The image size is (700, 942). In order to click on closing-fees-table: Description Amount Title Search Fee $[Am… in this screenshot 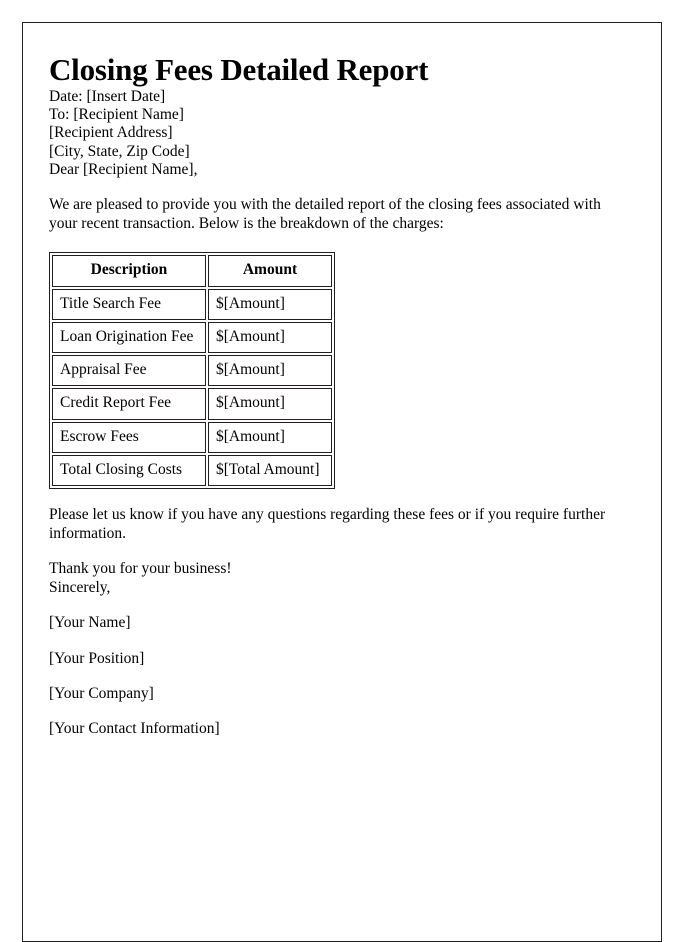, I will do `click(192, 371)`.